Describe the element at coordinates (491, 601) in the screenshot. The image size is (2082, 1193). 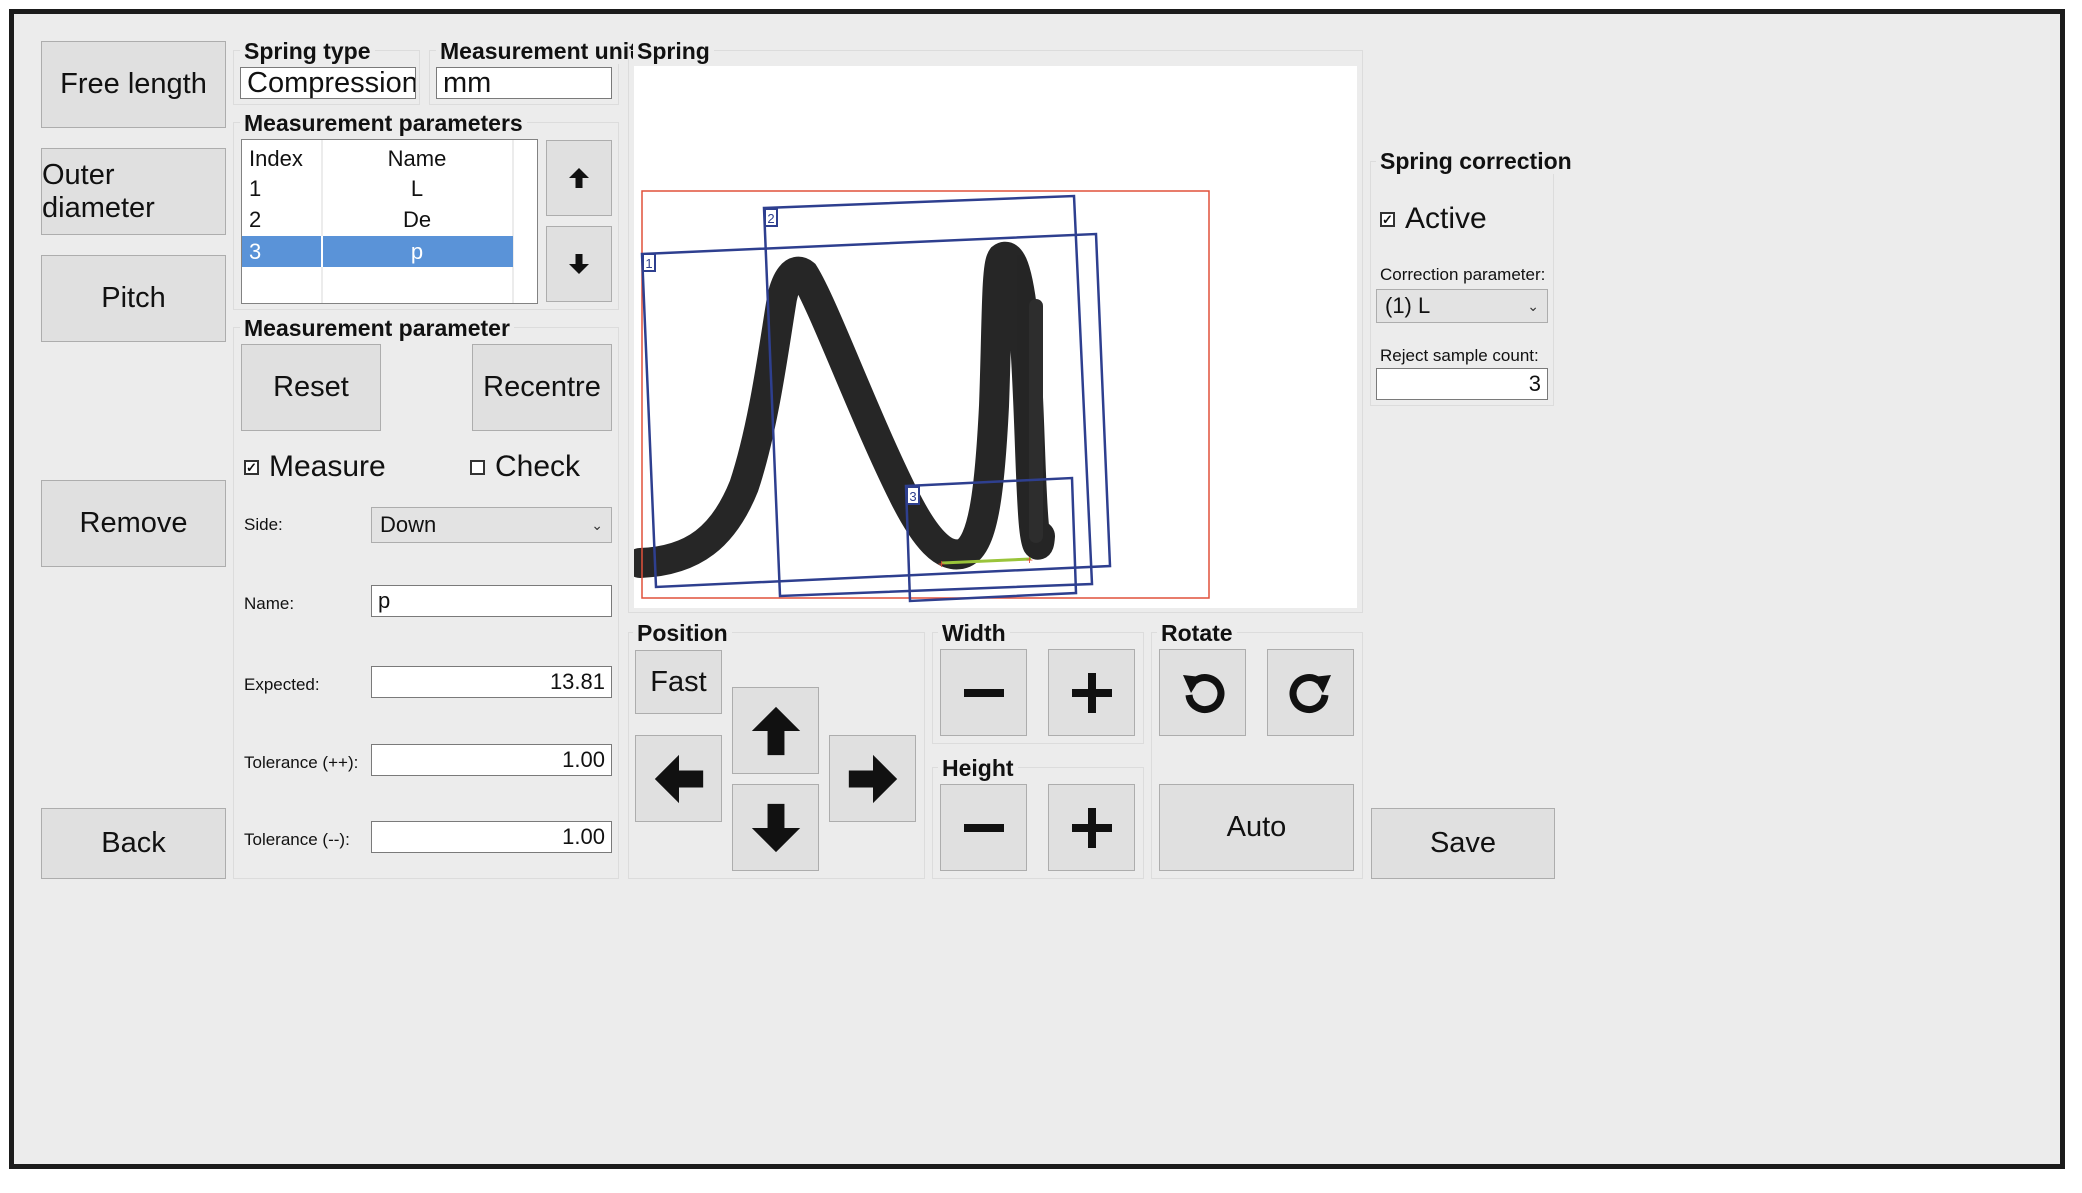
I see `name-field: p` at that location.